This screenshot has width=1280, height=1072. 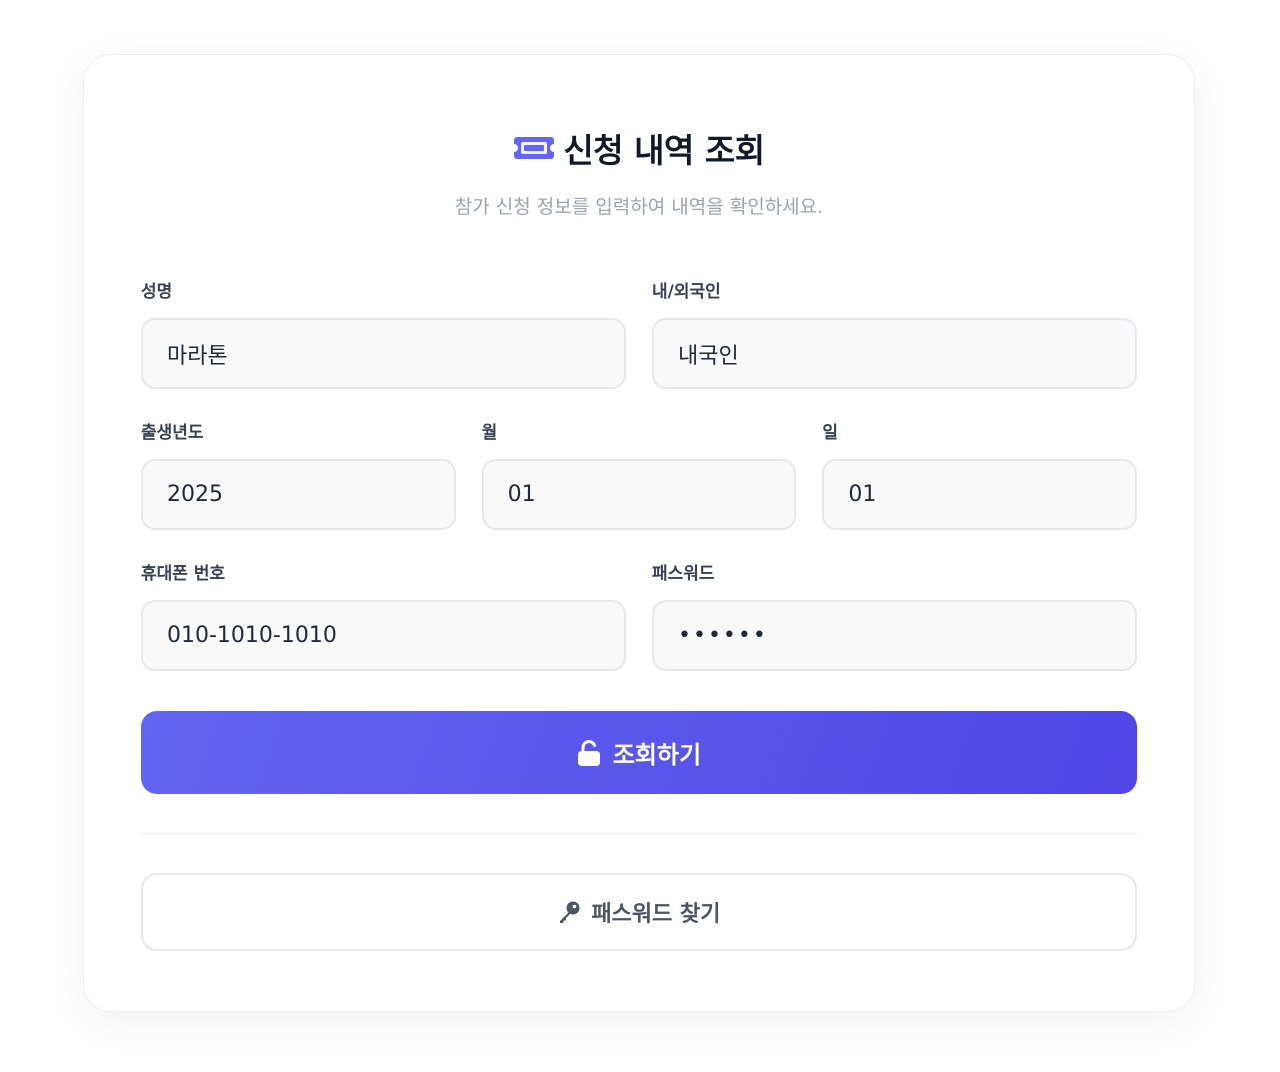 I want to click on password-input, so click(x=894, y=635).